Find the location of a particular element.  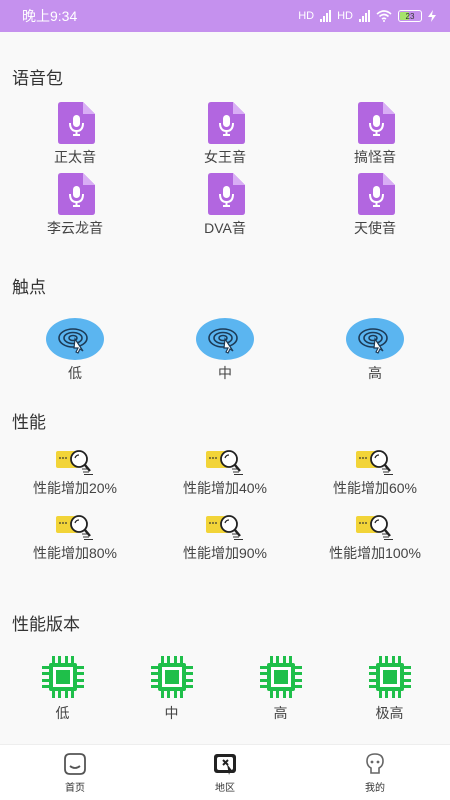

voice-item-label: DVA音 is located at coordinates (225, 228).